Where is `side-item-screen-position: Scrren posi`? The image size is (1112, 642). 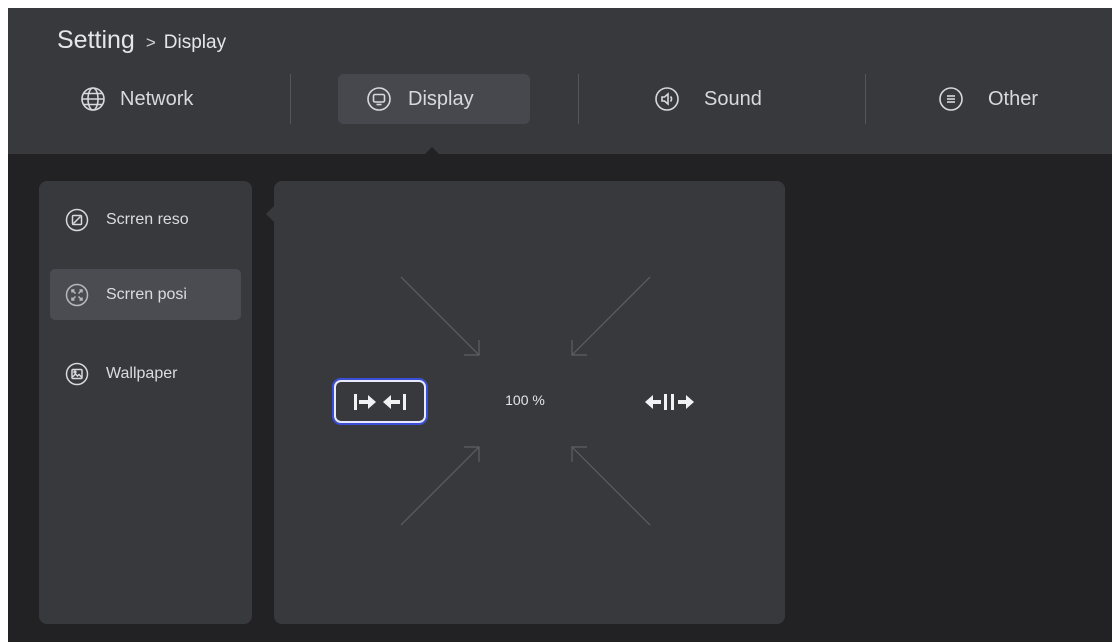
side-item-screen-position: Scrren posi is located at coordinates (145, 294).